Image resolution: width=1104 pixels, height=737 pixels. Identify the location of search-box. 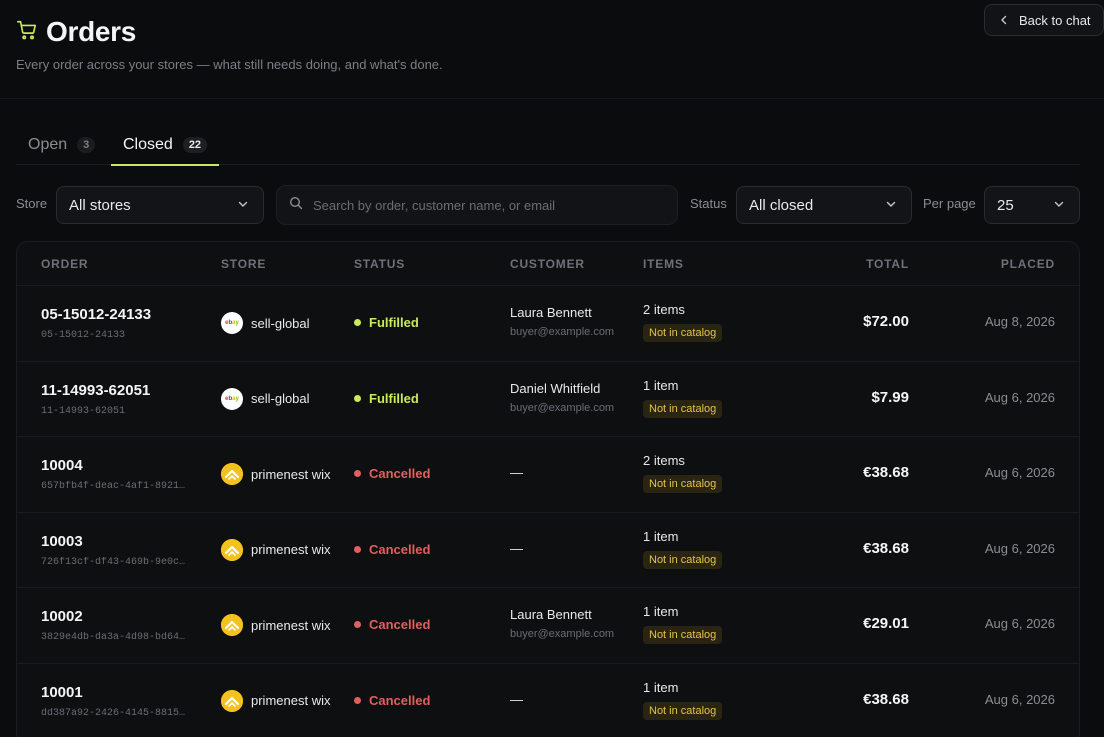
(477, 205).